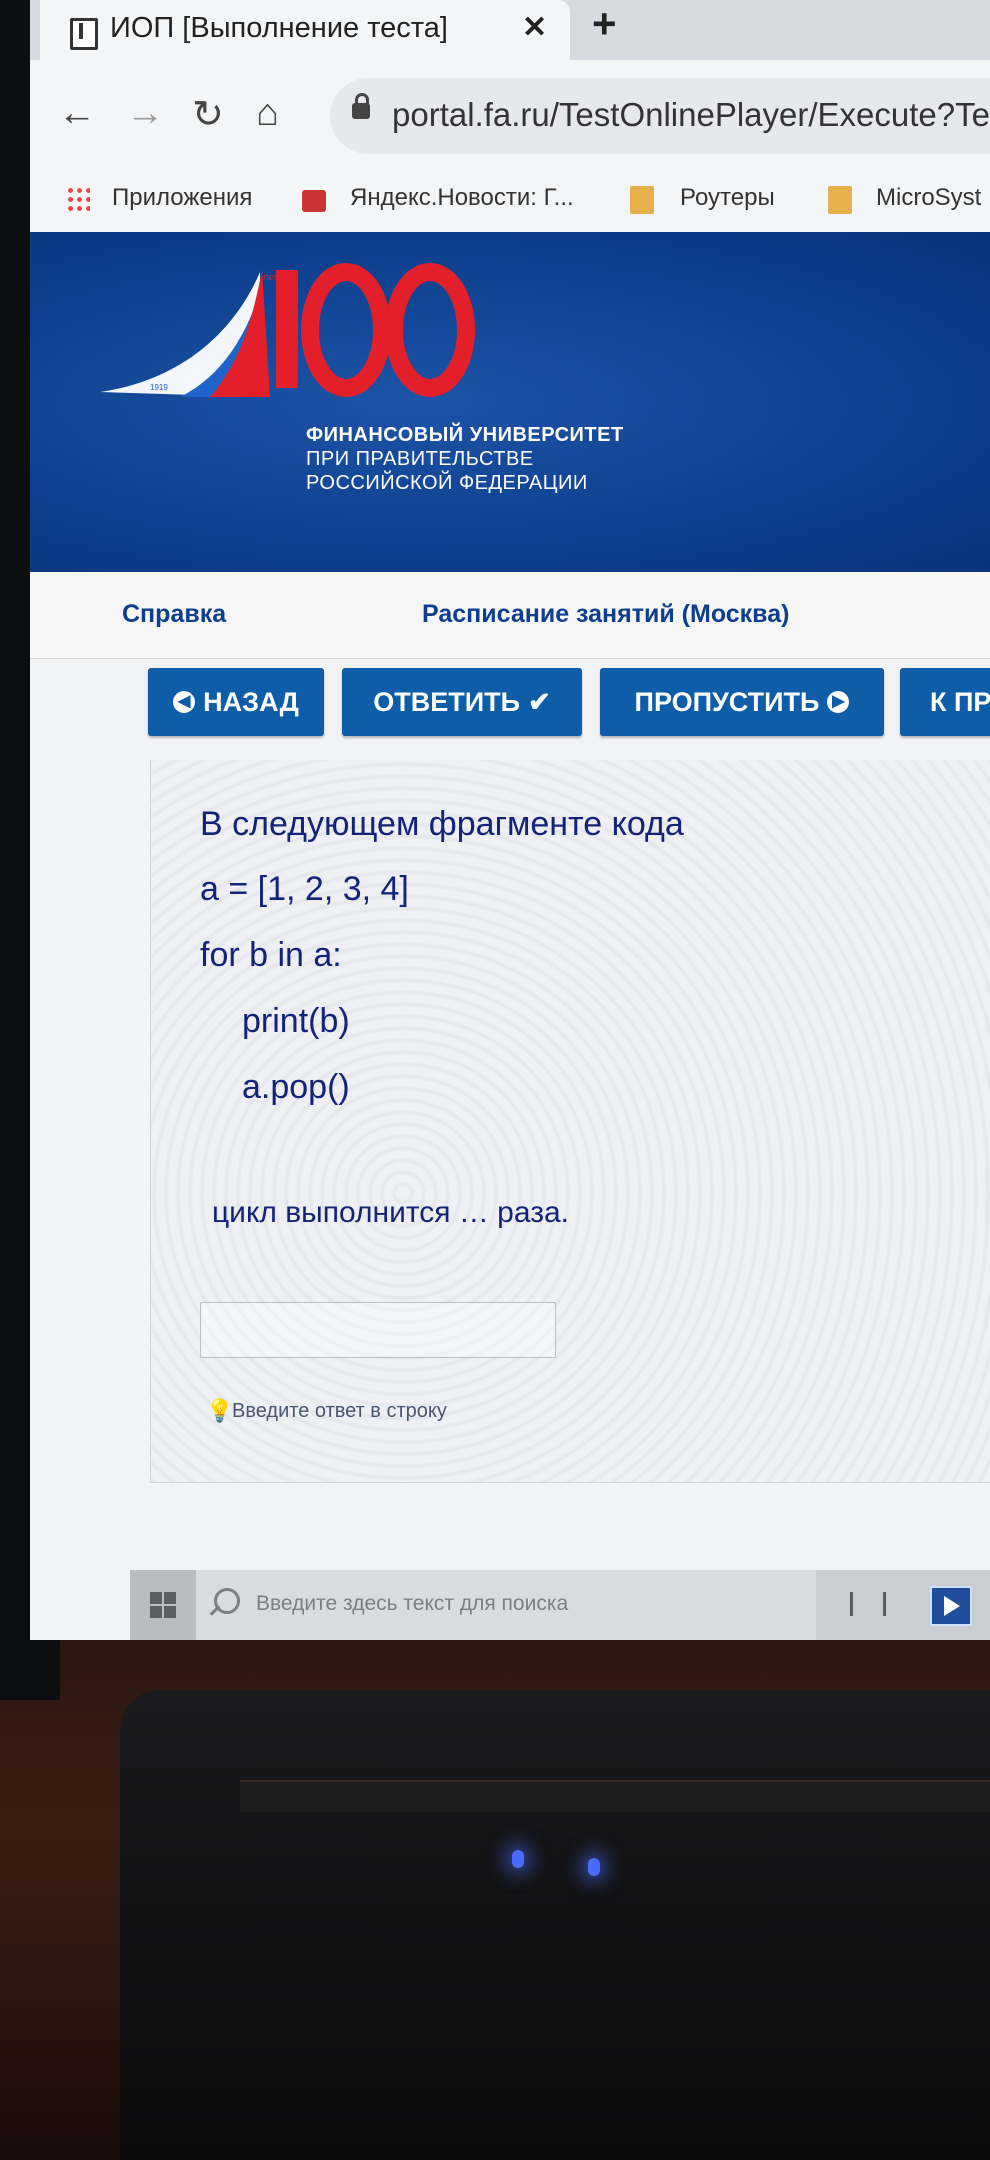  What do you see at coordinates (184, 702) in the screenshot?
I see `arrow-left-circle-icon: ◀` at bounding box center [184, 702].